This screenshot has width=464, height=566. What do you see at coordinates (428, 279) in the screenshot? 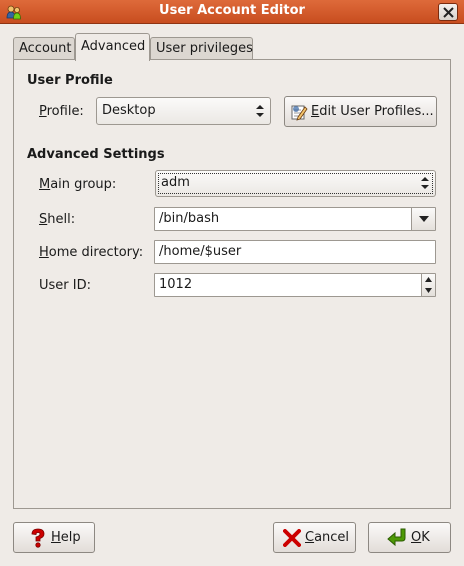
I see `spin-up-icon` at bounding box center [428, 279].